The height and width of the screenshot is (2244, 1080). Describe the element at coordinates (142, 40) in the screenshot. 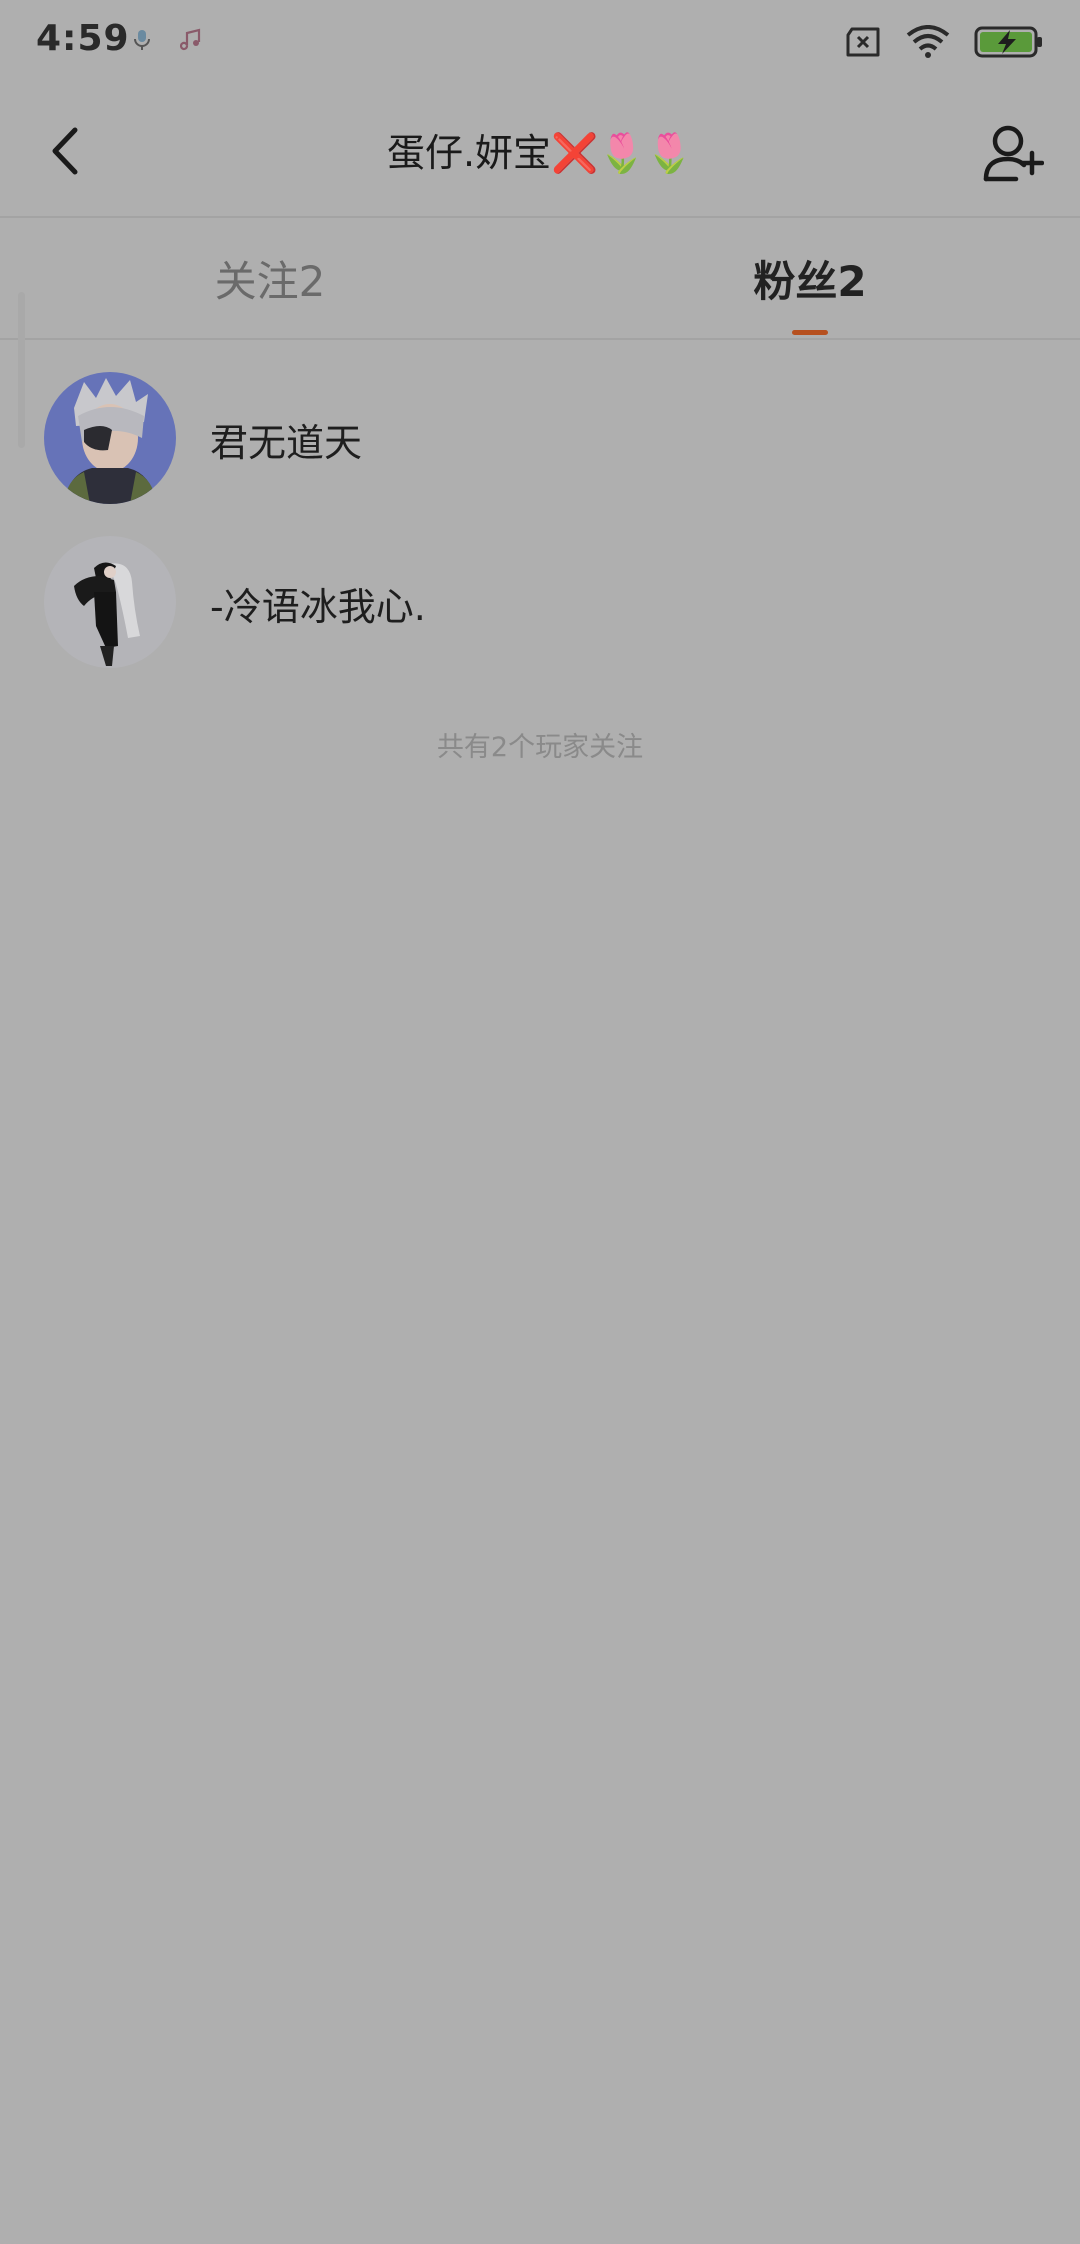

I see `mic-icon` at that location.